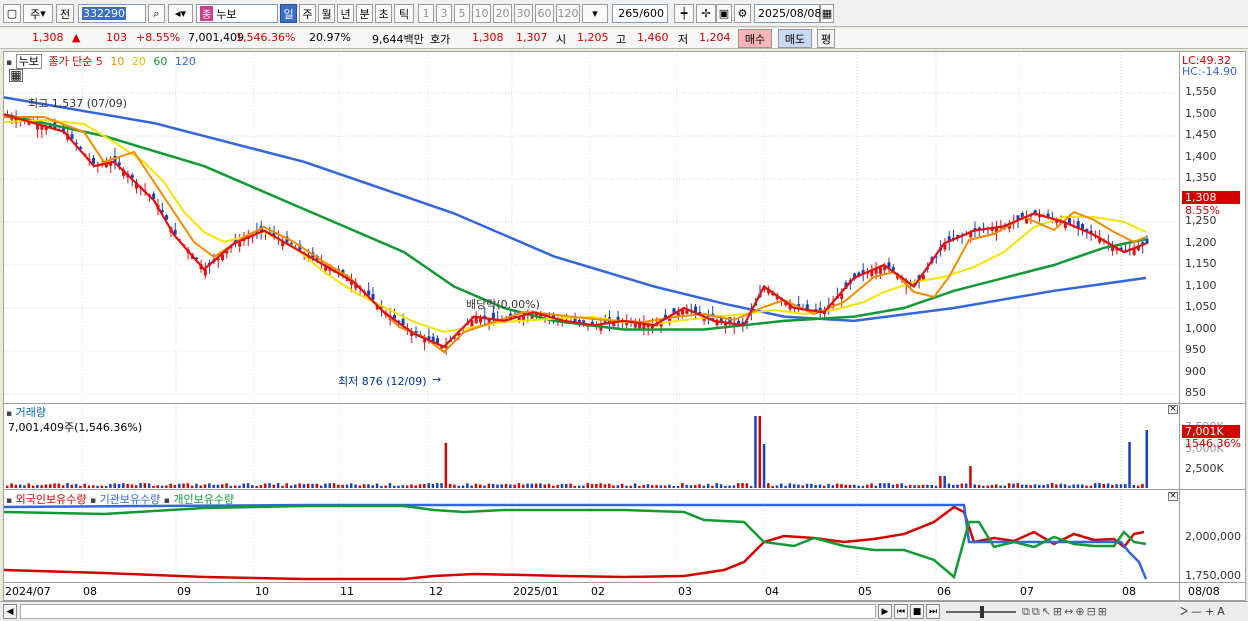 Image resolution: width=1248 pixels, height=621 pixels. Describe the element at coordinates (827, 13) in the screenshot. I see `calendar-icon: ▦` at that location.